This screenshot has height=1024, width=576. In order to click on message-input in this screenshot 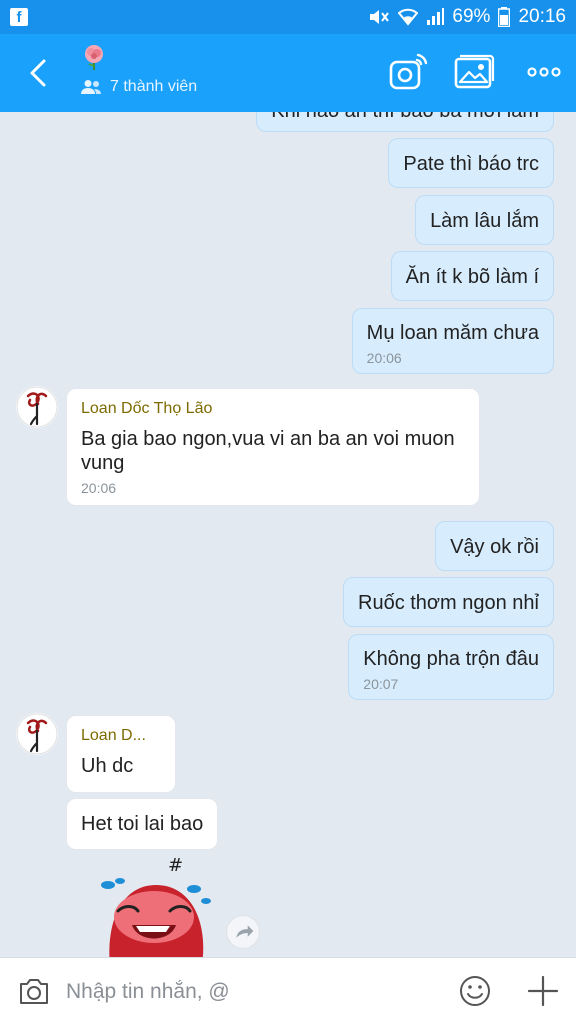, I will do `click(256, 992)`.